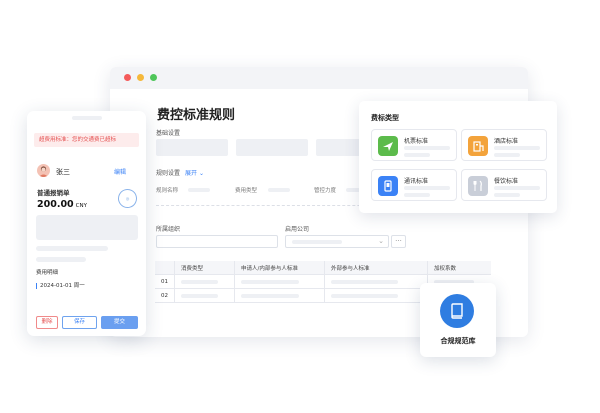 This screenshot has height=413, width=600. Describe the element at coordinates (168, 229) in the screenshot. I see `org-label: 所属组织` at that location.